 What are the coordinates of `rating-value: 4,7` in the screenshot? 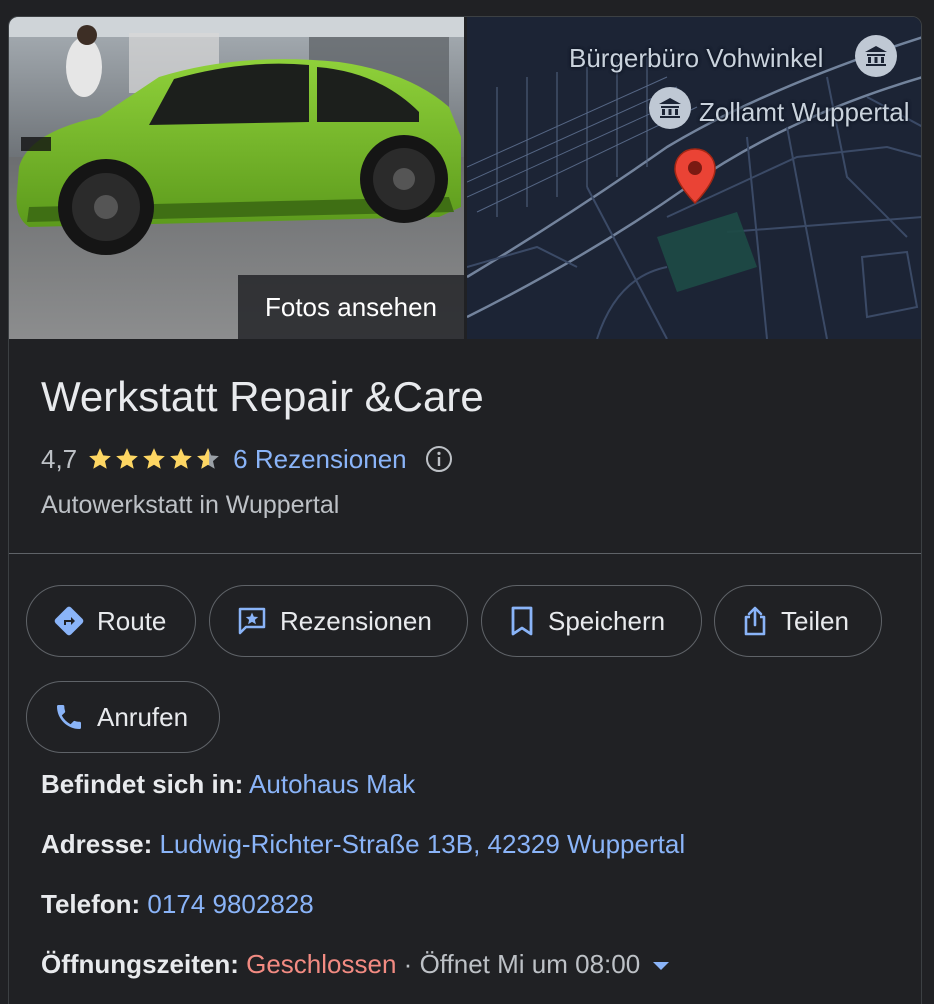 It's located at (59, 458).